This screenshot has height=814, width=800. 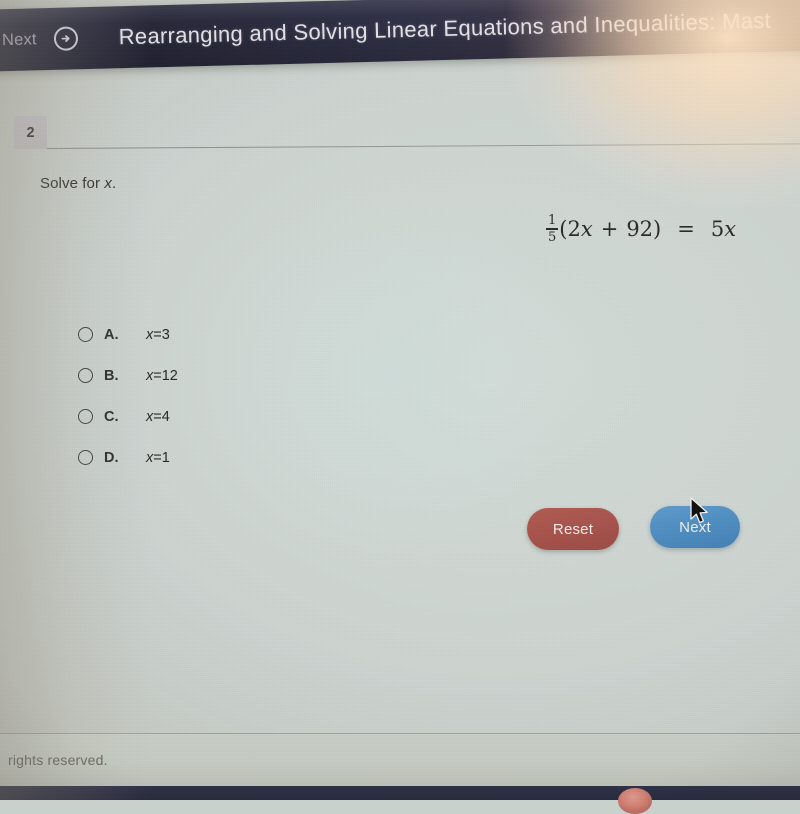 What do you see at coordinates (111, 416) in the screenshot?
I see `option-letter-c: C.` at bounding box center [111, 416].